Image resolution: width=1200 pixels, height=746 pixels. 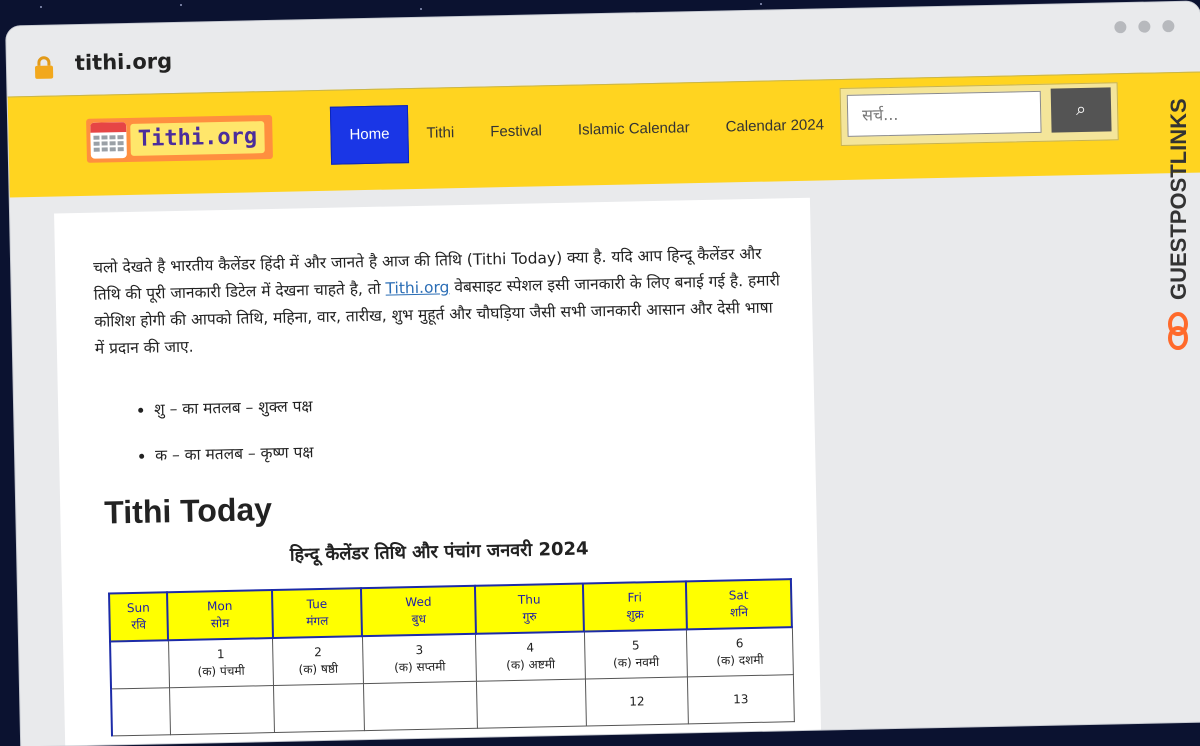 What do you see at coordinates (124, 62) in the screenshot?
I see `address-bar-url: tithi.org` at bounding box center [124, 62].